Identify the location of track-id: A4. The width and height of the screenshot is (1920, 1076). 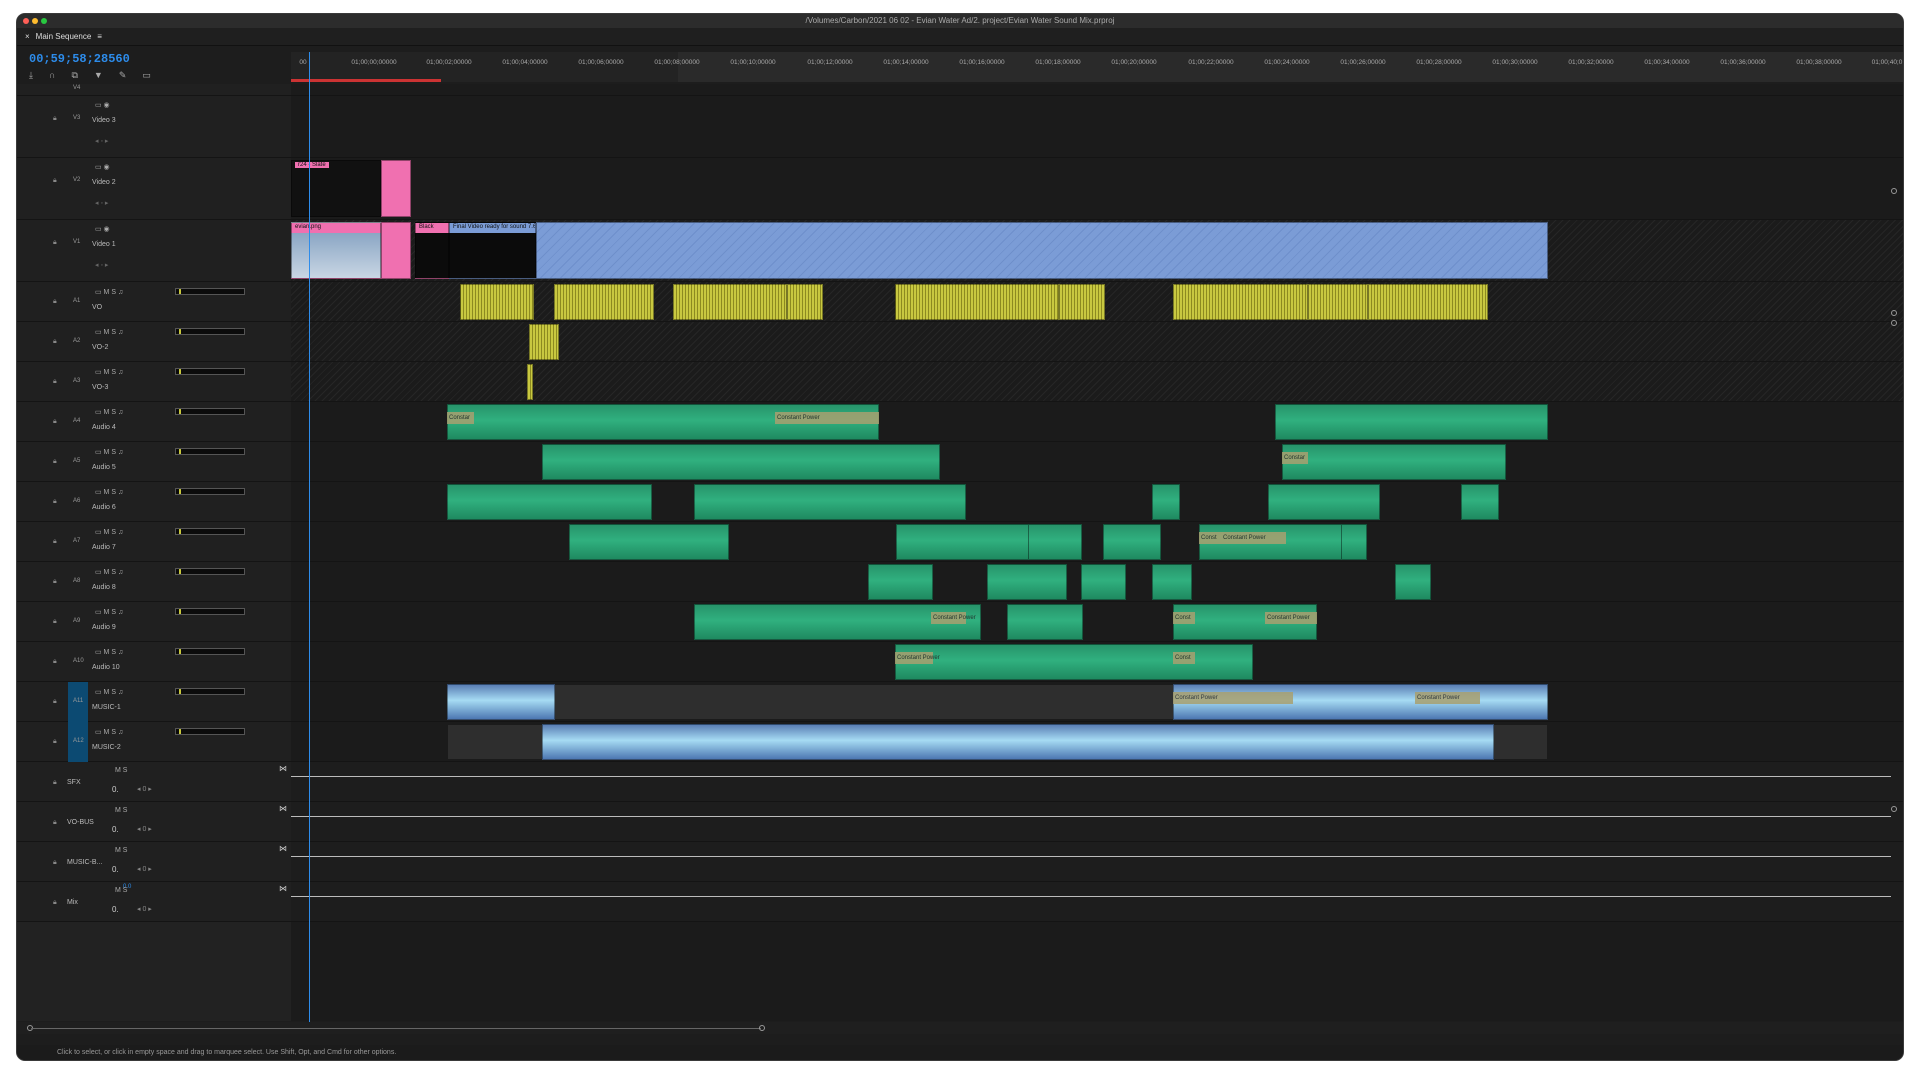
(76, 421).